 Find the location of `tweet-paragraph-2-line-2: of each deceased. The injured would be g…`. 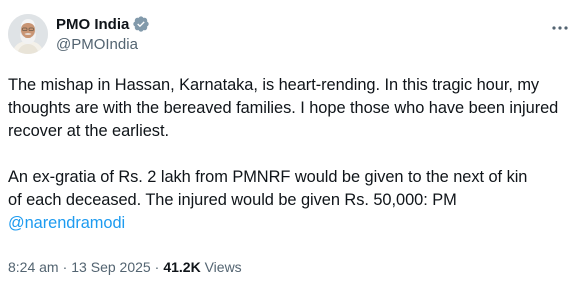

tweet-paragraph-2-line-2: of each deceased. The injured would be g… is located at coordinates (232, 200).